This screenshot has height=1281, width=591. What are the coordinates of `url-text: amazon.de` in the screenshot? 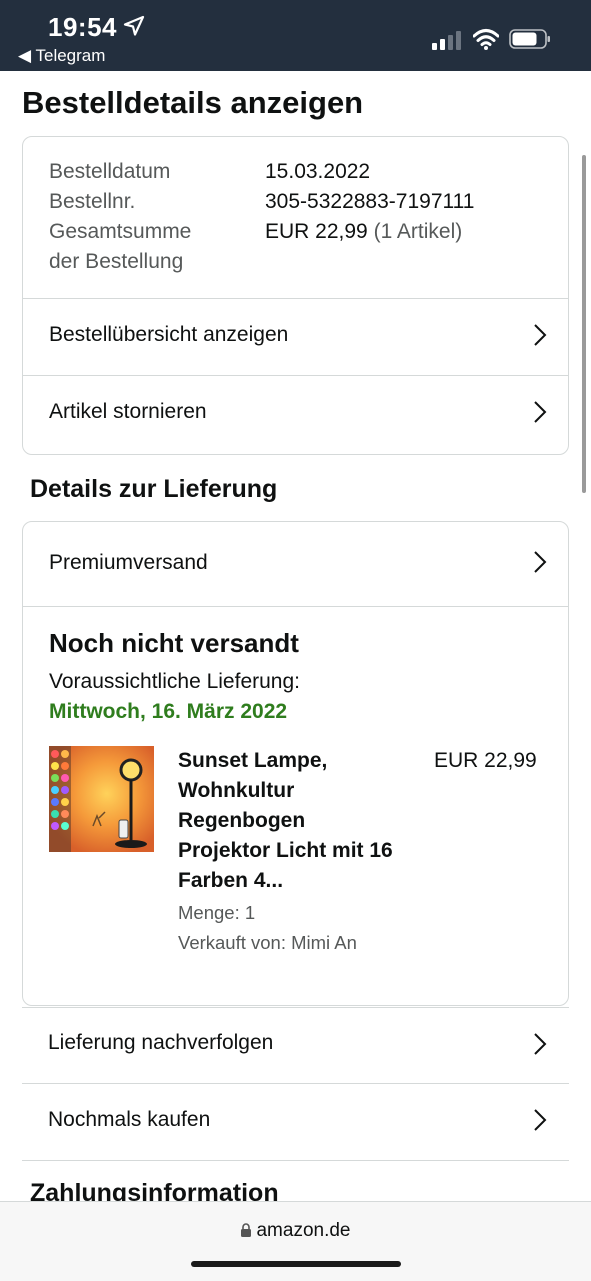 It's located at (303, 1230).